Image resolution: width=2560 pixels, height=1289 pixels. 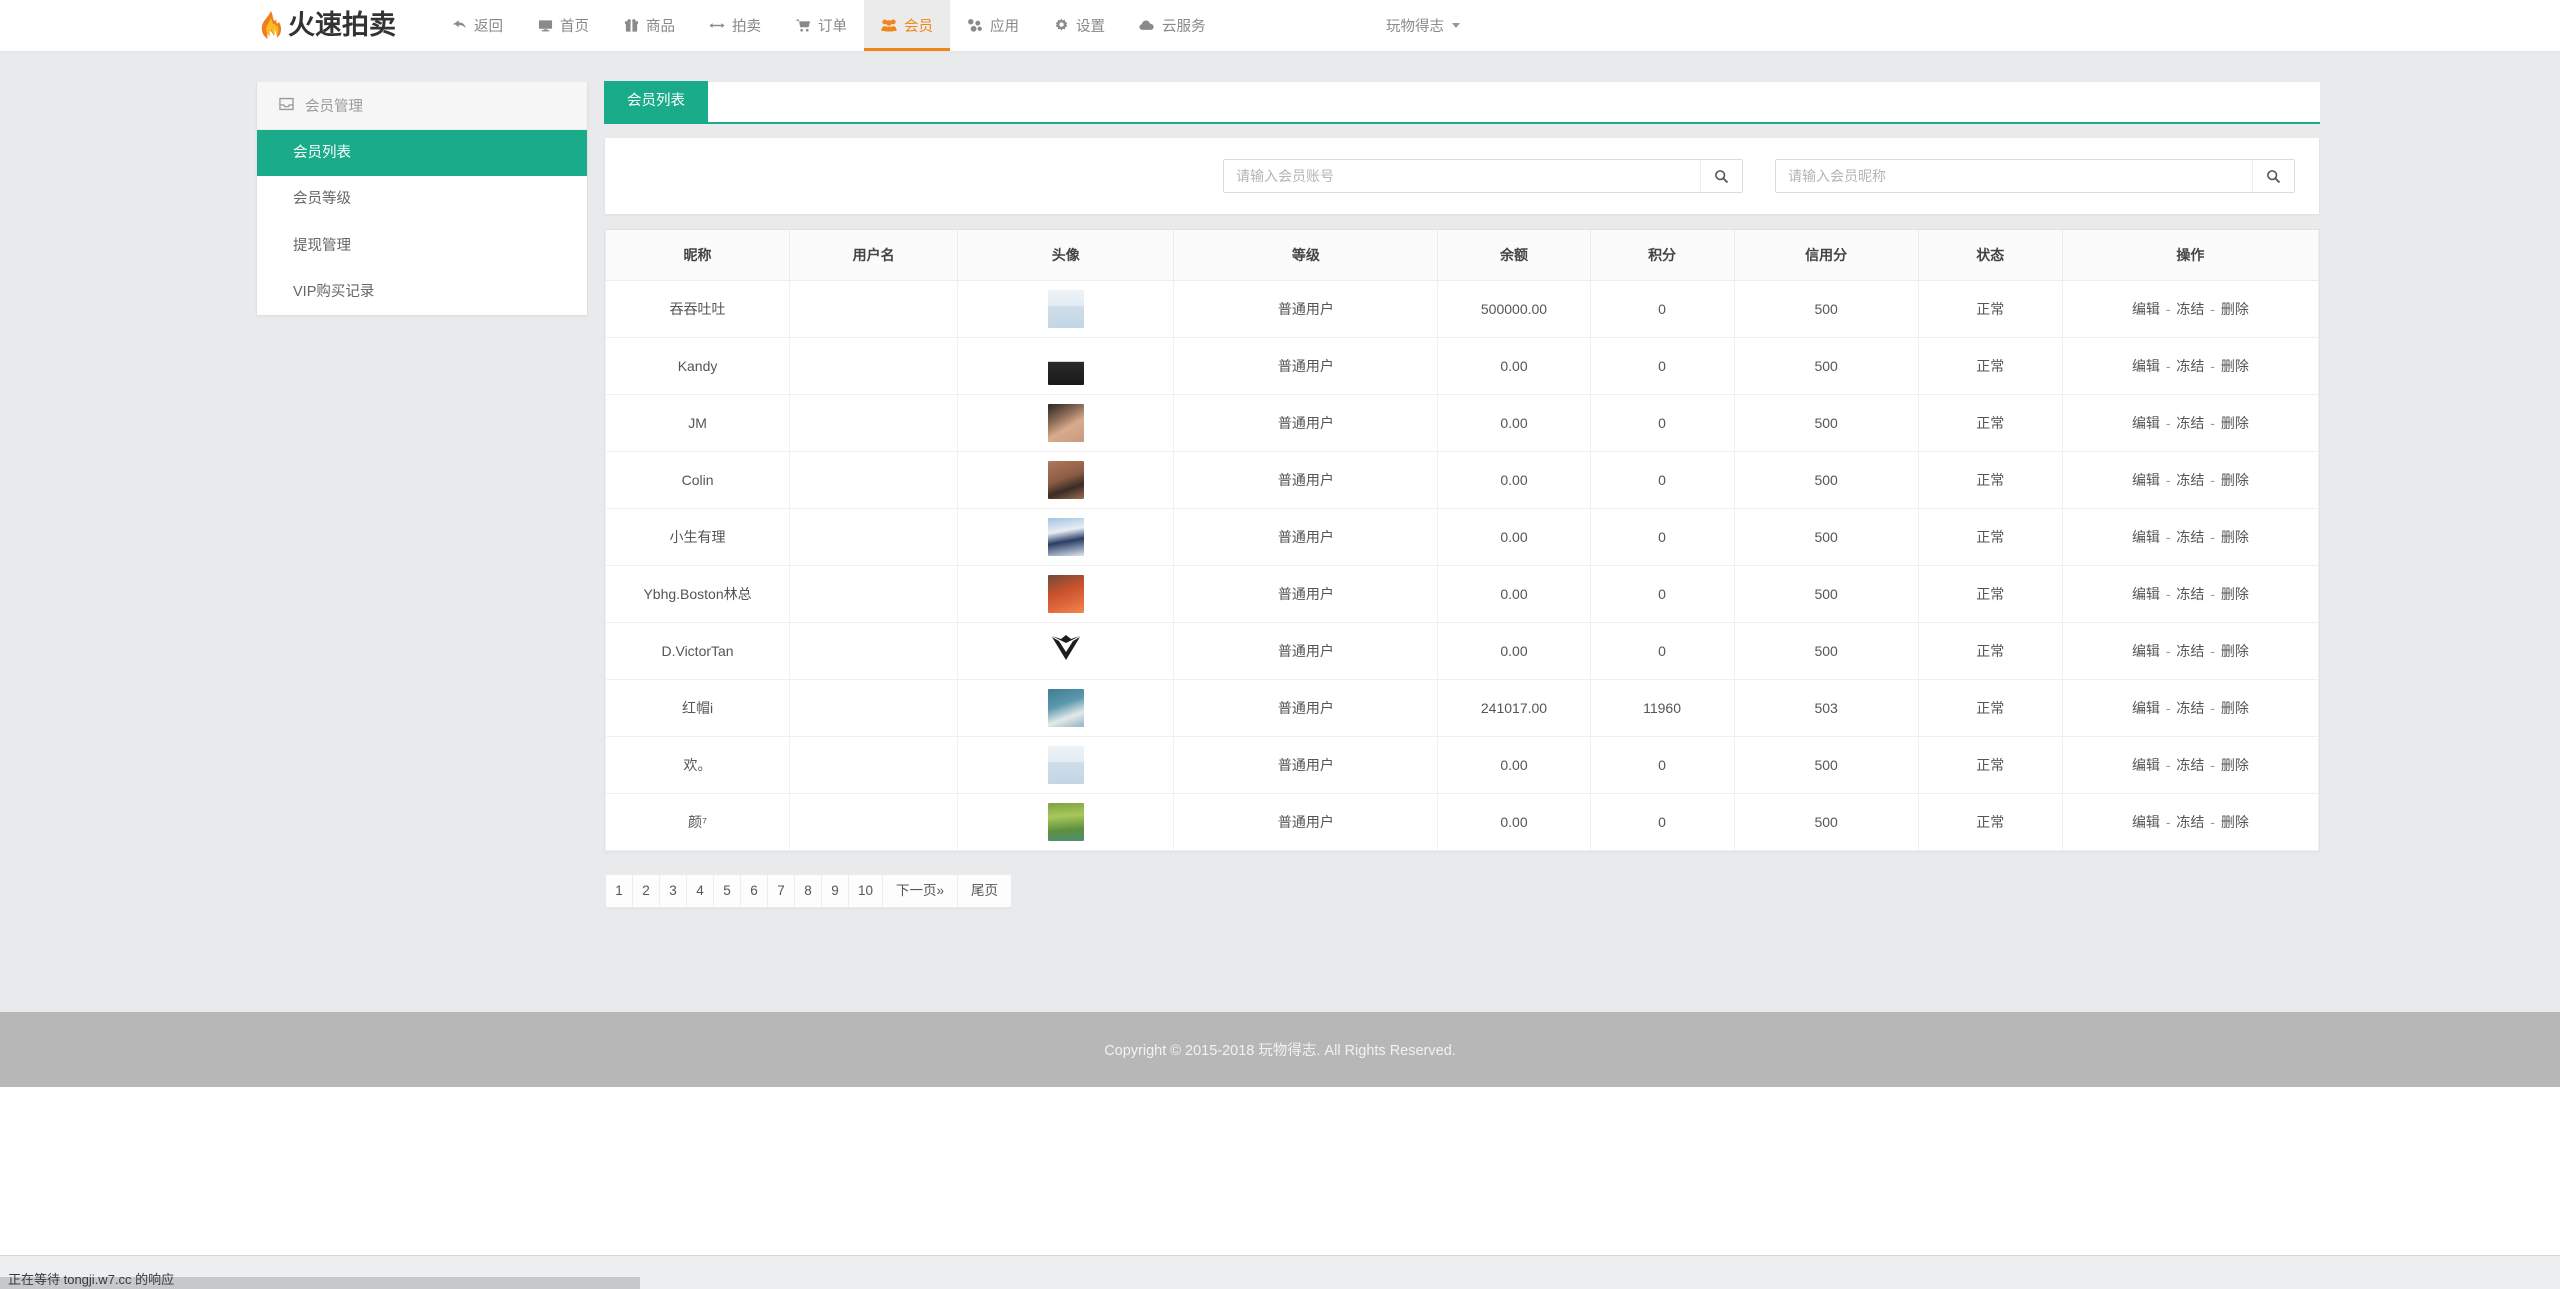 What do you see at coordinates (646, 891) in the screenshot?
I see `pagination-page-2: 2` at bounding box center [646, 891].